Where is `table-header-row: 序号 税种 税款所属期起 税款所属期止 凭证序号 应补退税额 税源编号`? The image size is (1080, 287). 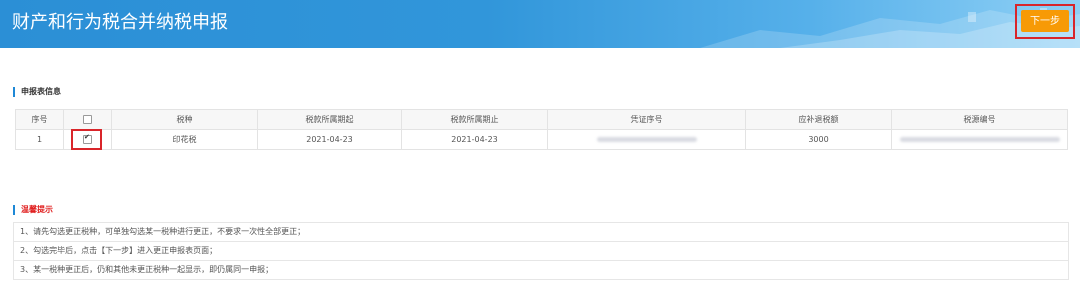 table-header-row: 序号 税种 税款所属期起 税款所属期止 凭证序号 应补退税额 税源编号 is located at coordinates (541, 119).